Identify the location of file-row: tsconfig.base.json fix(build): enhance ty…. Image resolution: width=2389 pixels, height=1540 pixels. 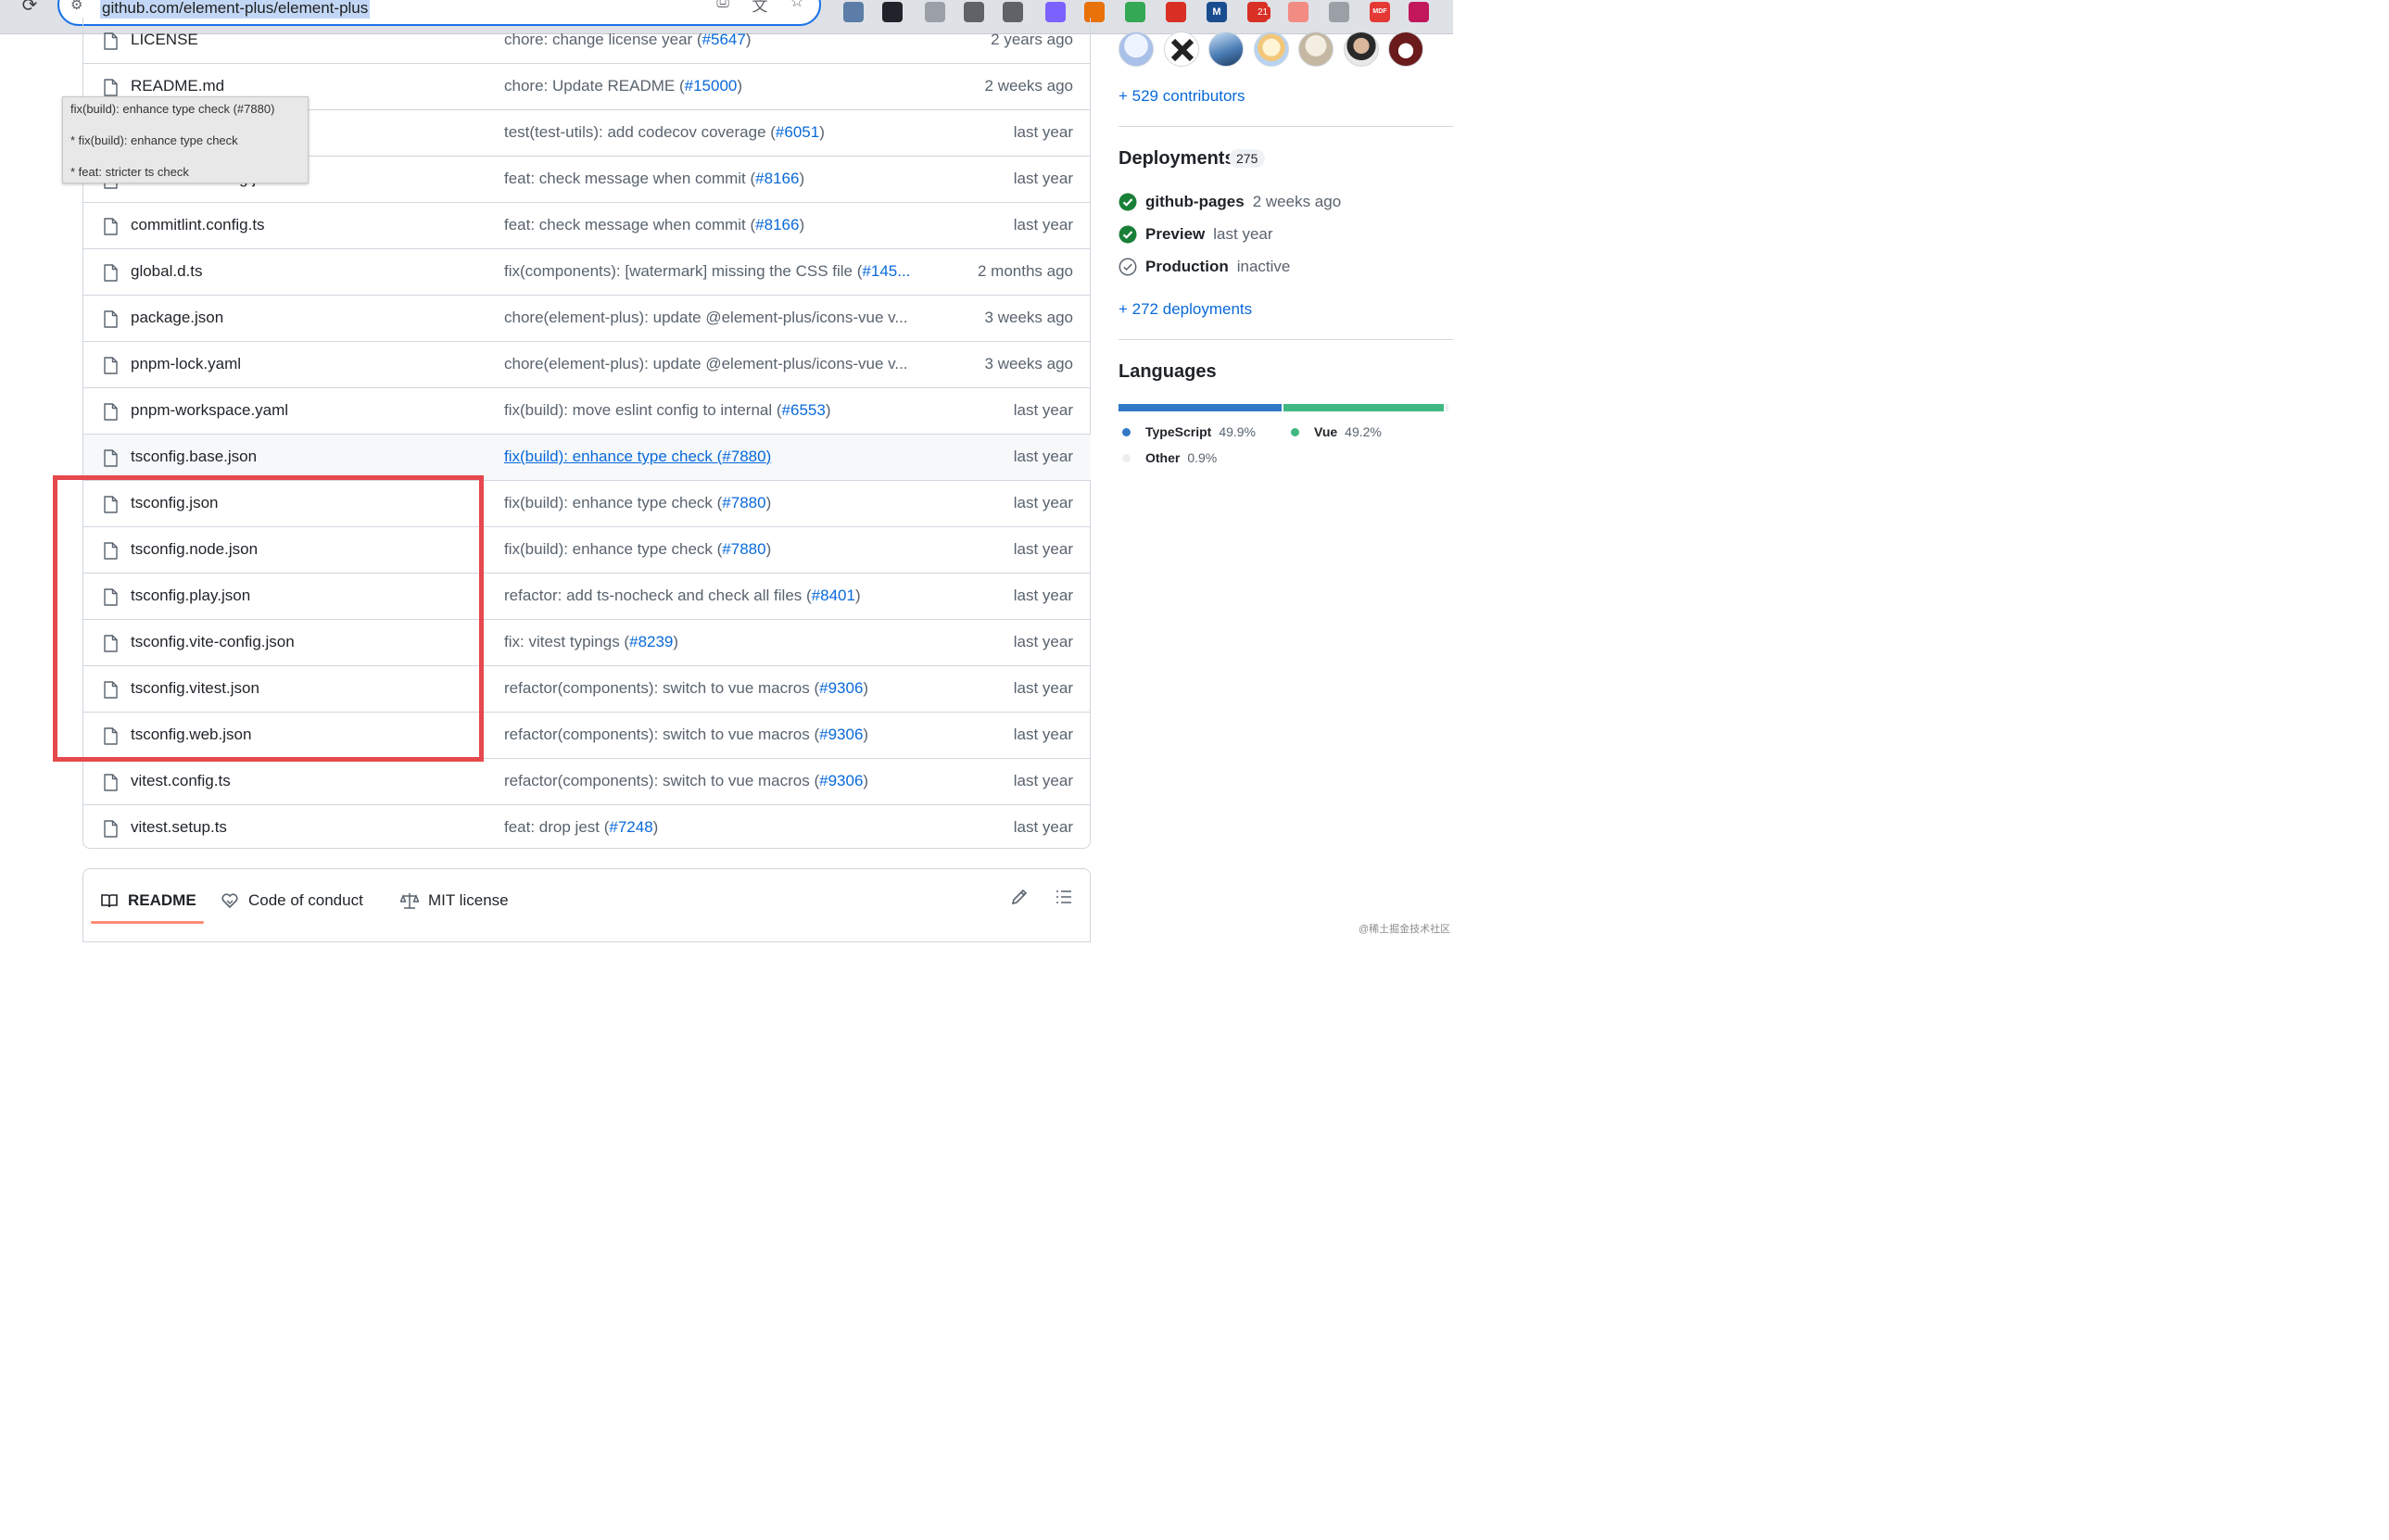
(587, 458).